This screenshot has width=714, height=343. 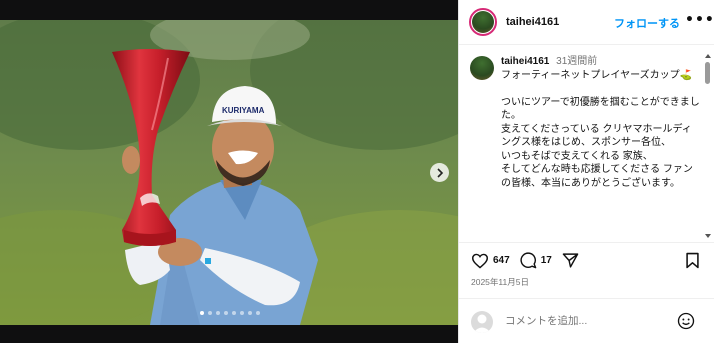 I want to click on like-button, so click(x=480, y=261).